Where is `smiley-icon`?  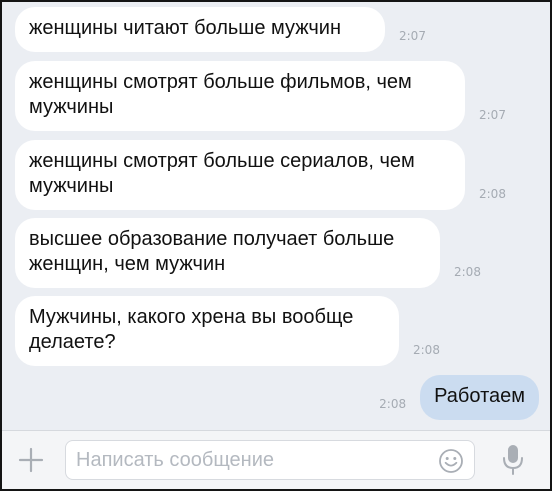 smiley-icon is located at coordinates (451, 461).